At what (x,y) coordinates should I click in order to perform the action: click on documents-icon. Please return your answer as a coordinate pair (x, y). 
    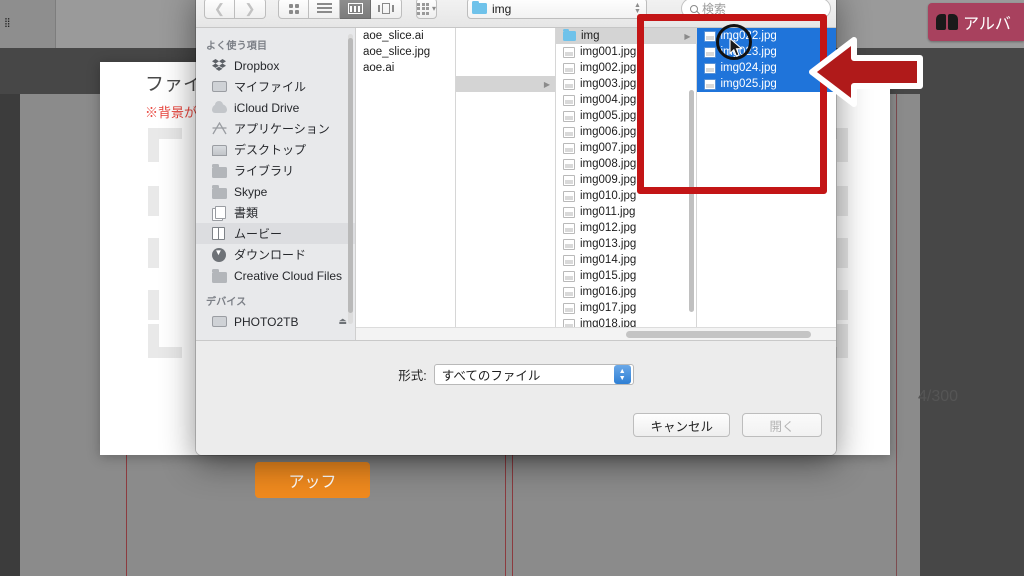
    Looking at the image, I should click on (219, 213).